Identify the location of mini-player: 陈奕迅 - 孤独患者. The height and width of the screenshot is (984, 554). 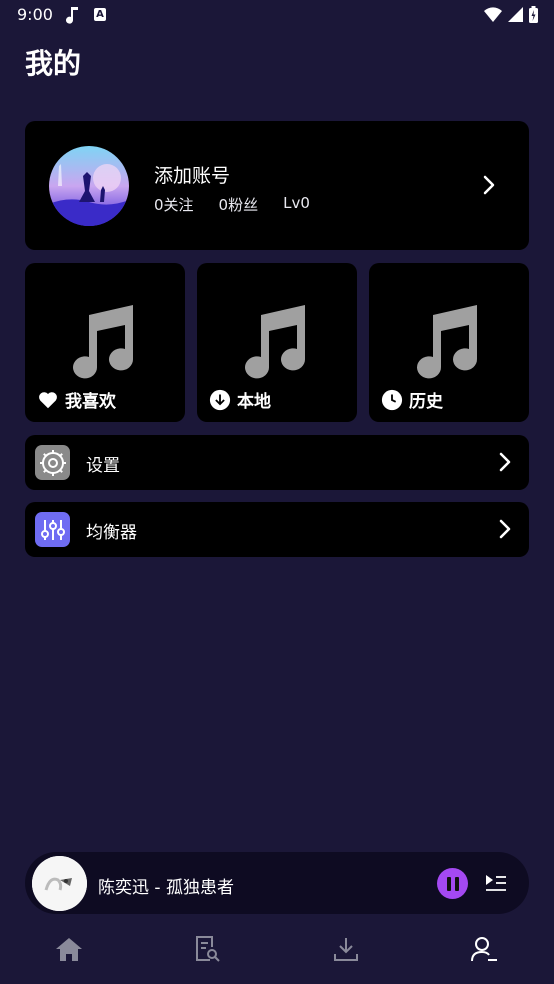
(277, 883).